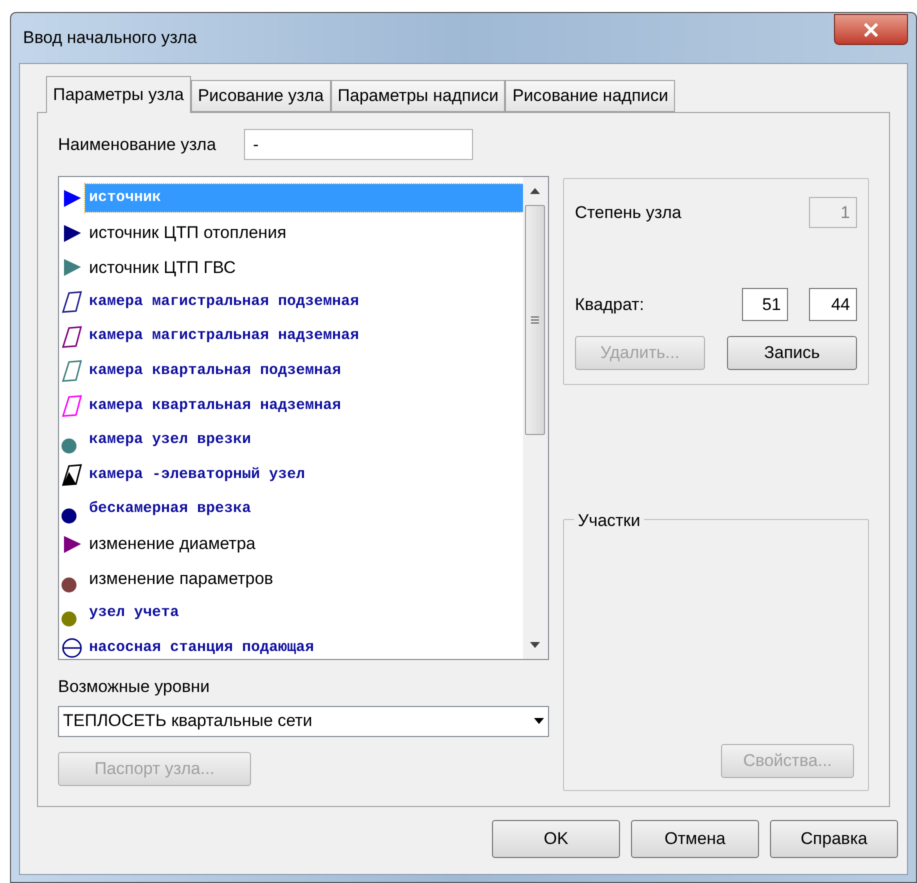 This screenshot has height=883, width=917. I want to click on tab: Рисование узла, so click(260, 96).